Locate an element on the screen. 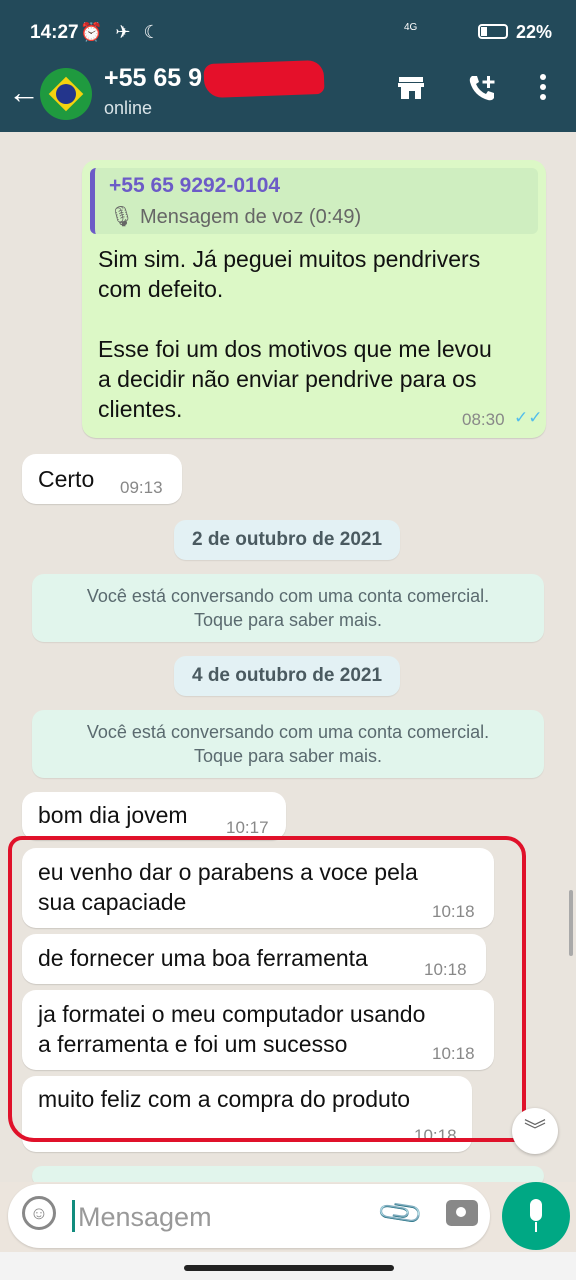  scroll-down-button: ︾ is located at coordinates (535, 1131).